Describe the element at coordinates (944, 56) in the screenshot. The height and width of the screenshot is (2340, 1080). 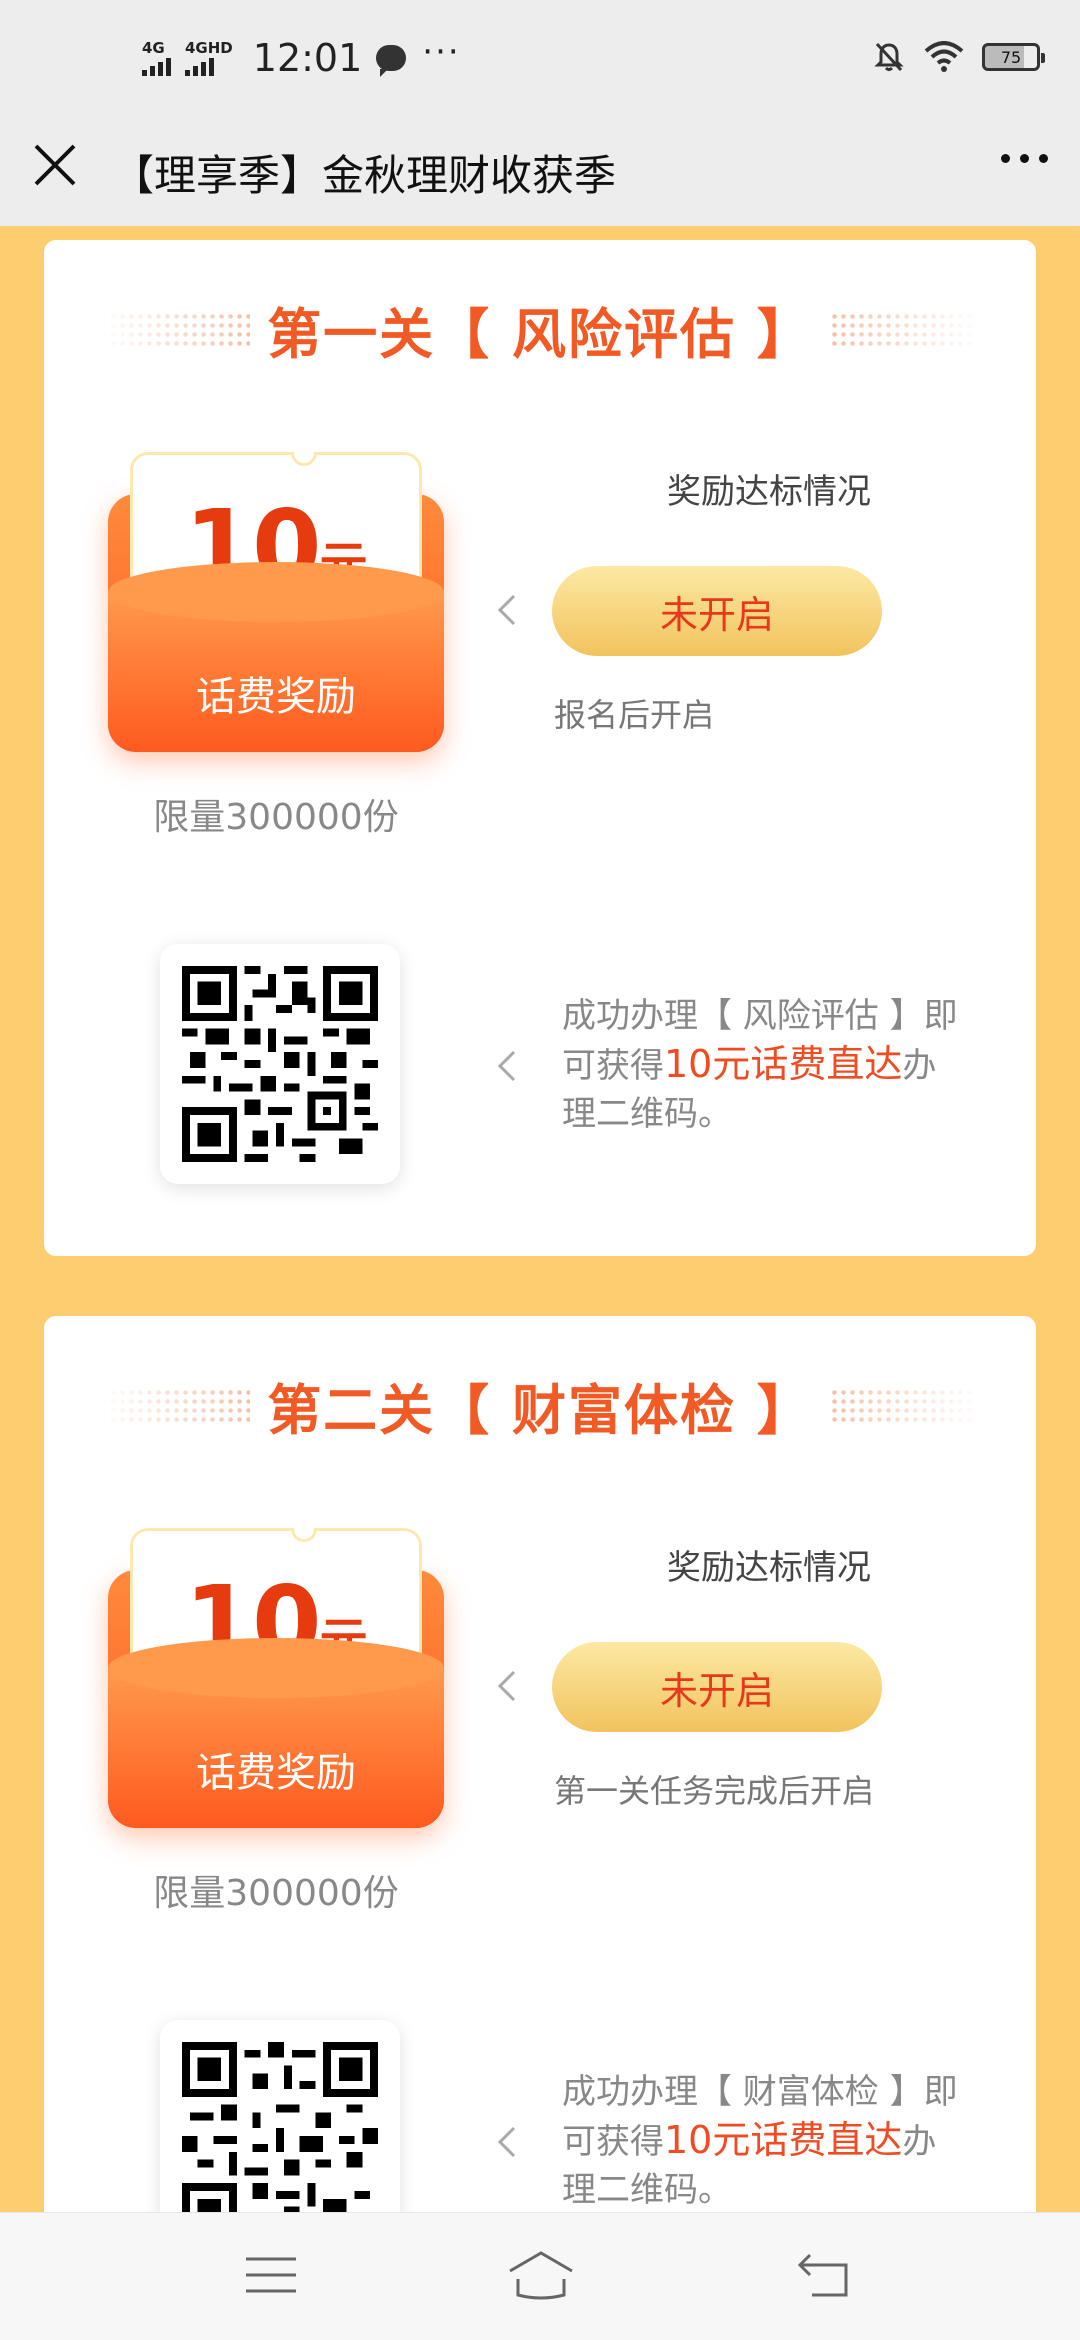
I see `wifi-icon` at that location.